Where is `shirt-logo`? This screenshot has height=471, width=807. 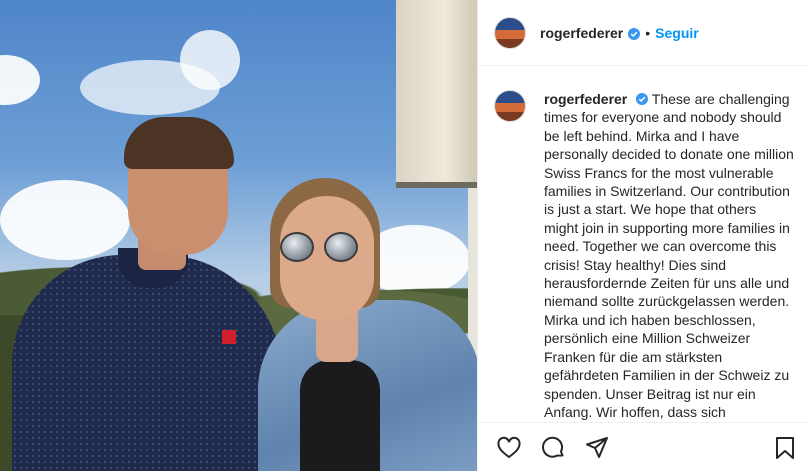
shirt-logo is located at coordinates (229, 337).